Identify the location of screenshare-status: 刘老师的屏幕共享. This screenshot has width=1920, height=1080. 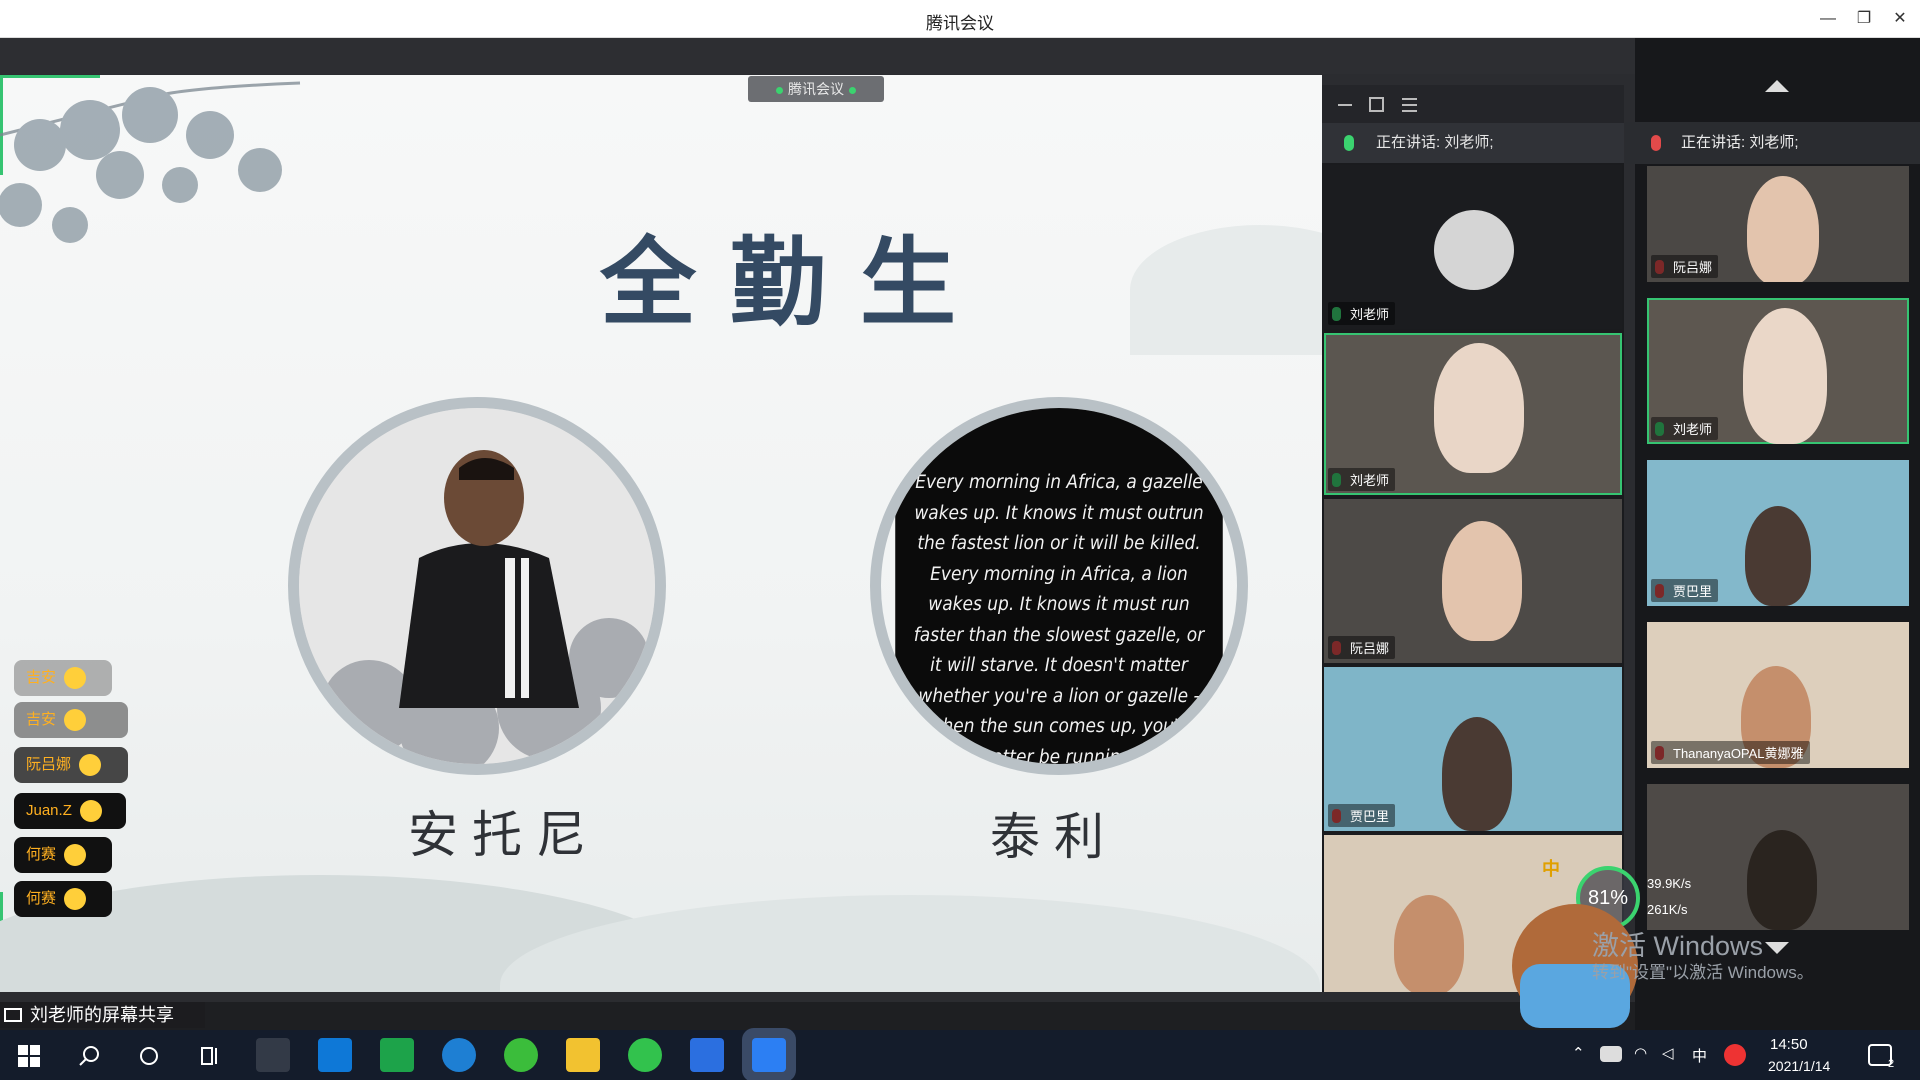
(102, 1015).